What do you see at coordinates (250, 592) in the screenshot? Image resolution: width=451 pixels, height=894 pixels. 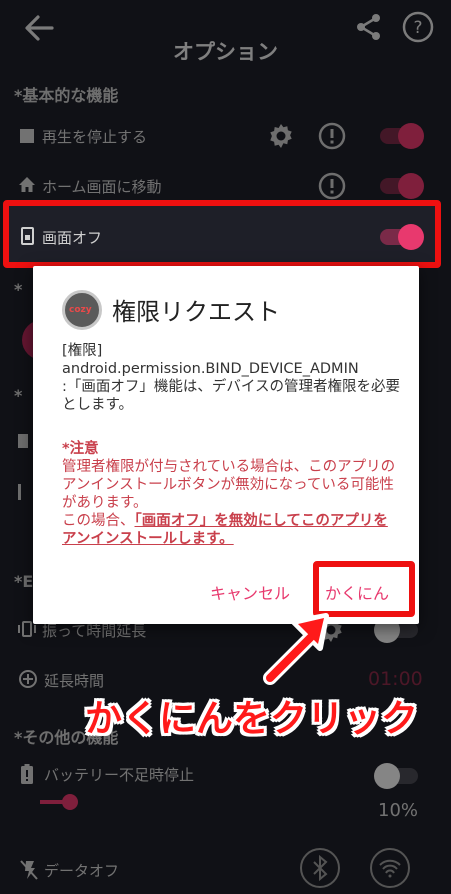 I see `cancel-button: キャンセル` at bounding box center [250, 592].